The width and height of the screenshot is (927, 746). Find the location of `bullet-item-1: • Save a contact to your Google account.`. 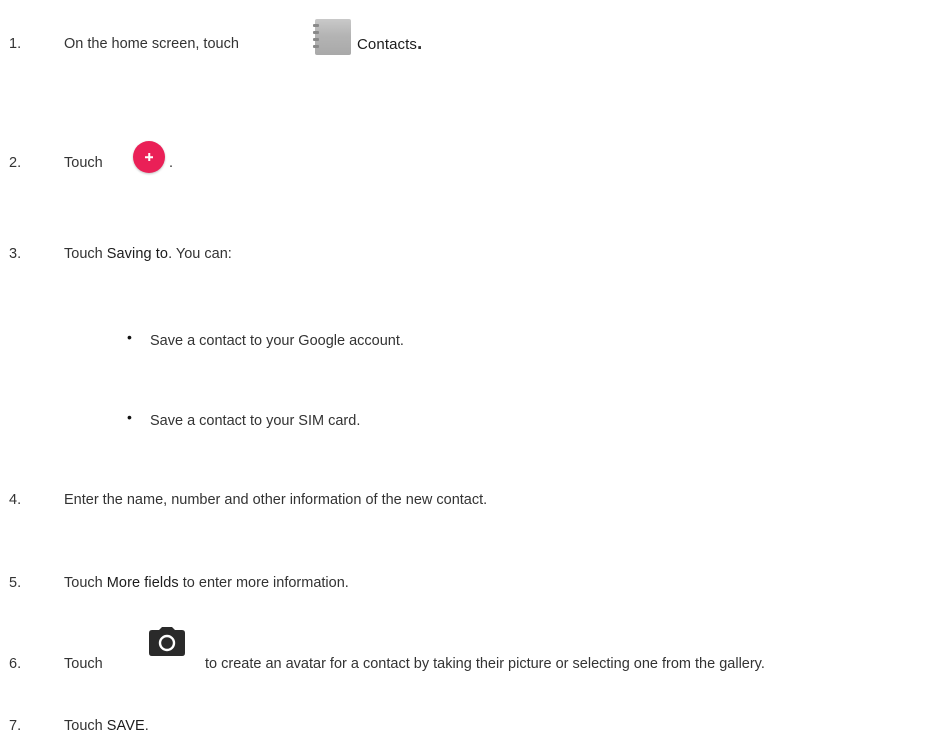

bullet-item-1: • Save a contact to your Google account. is located at coordinates (463, 341).